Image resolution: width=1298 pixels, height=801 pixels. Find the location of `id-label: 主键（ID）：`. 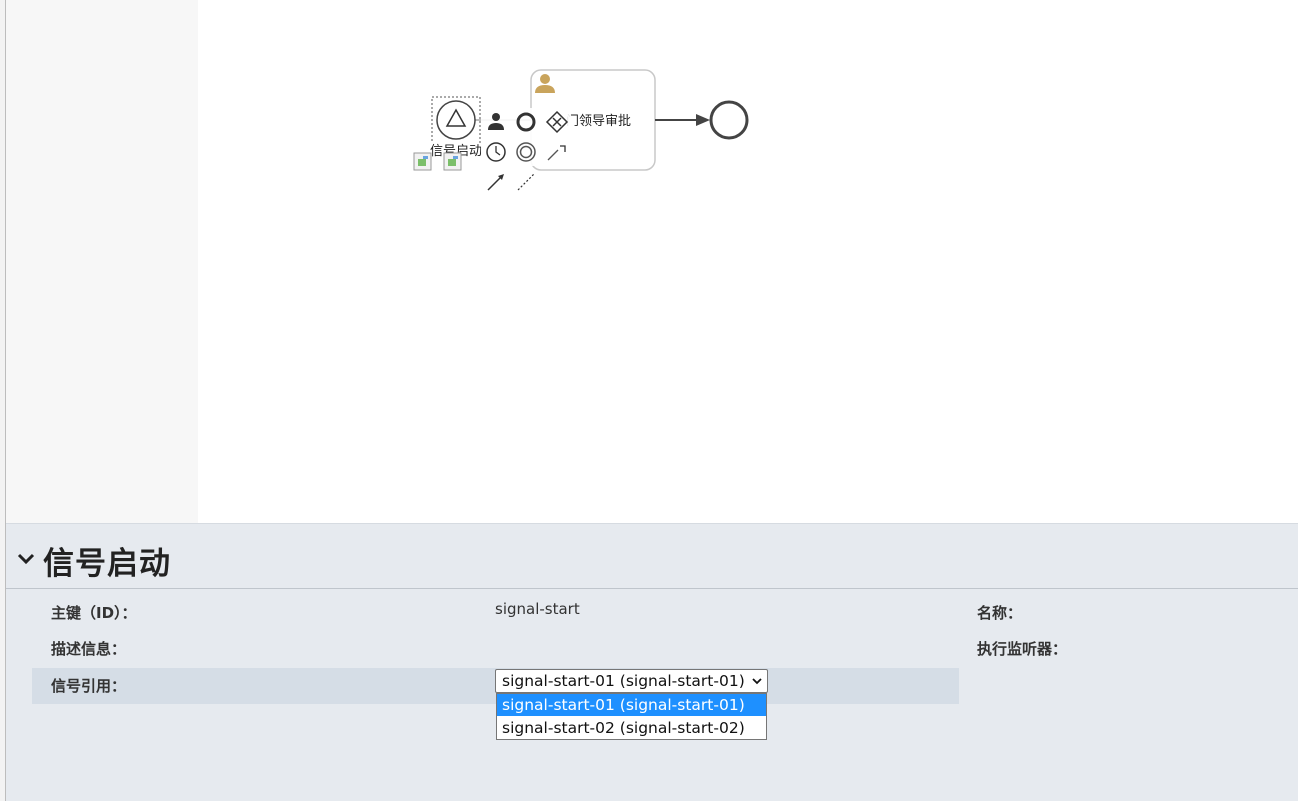

id-label: 主键（ID）： is located at coordinates (94, 613).